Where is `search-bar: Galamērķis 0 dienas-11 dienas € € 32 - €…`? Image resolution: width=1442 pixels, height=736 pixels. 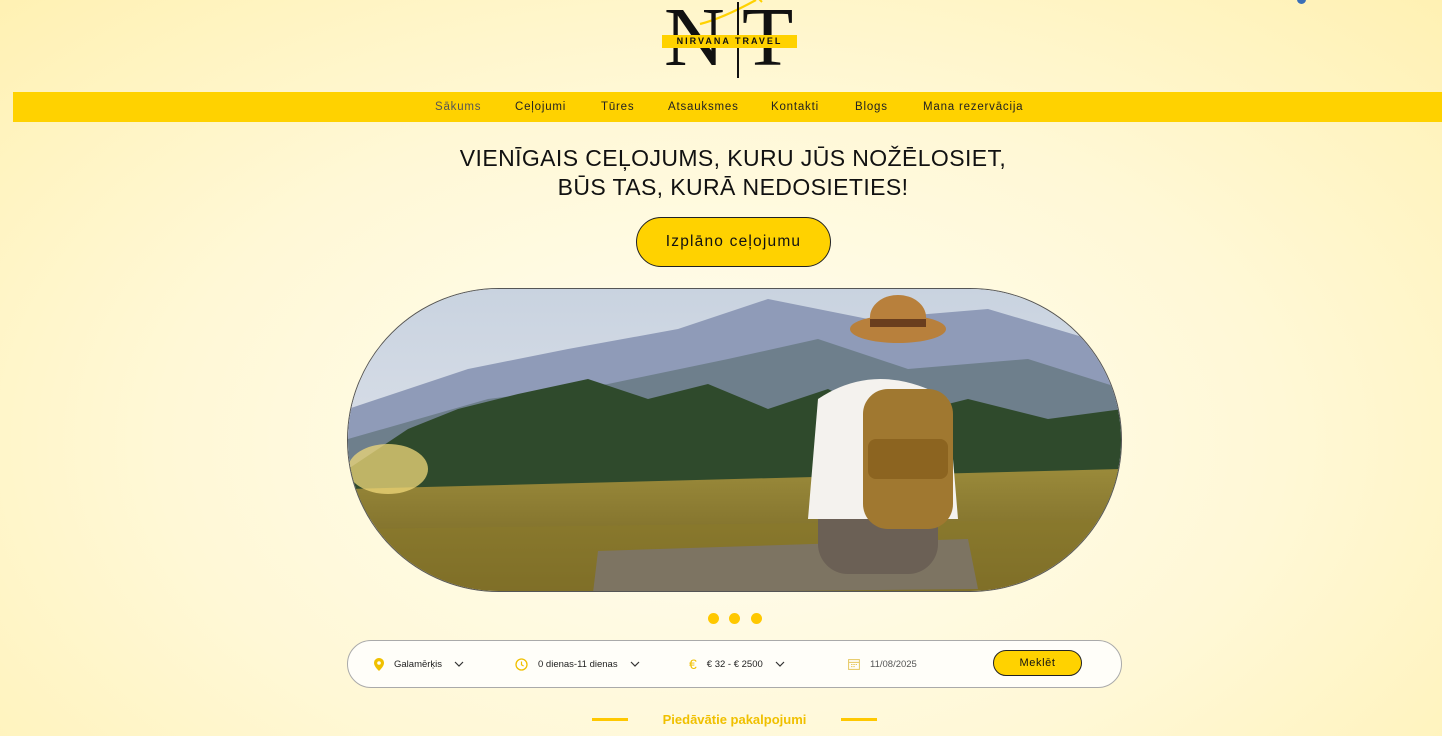
search-bar: Galamērķis 0 dienas-11 dienas € € 32 - €… is located at coordinates (734, 664).